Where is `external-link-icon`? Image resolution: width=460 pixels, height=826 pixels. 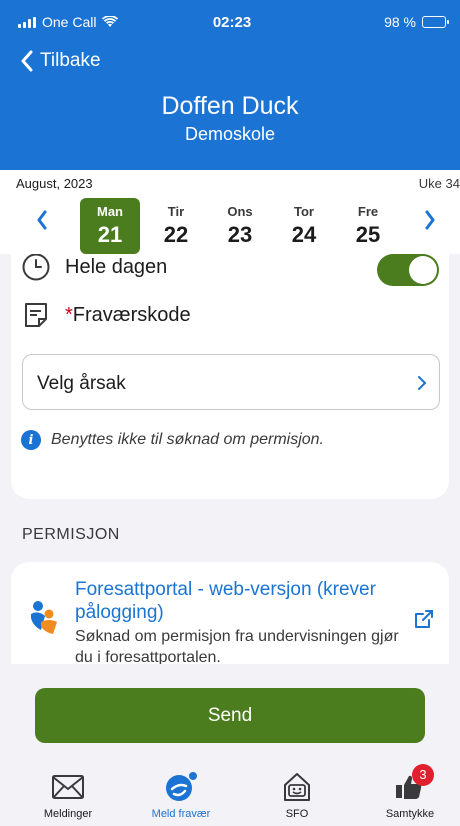 external-link-icon is located at coordinates (424, 619).